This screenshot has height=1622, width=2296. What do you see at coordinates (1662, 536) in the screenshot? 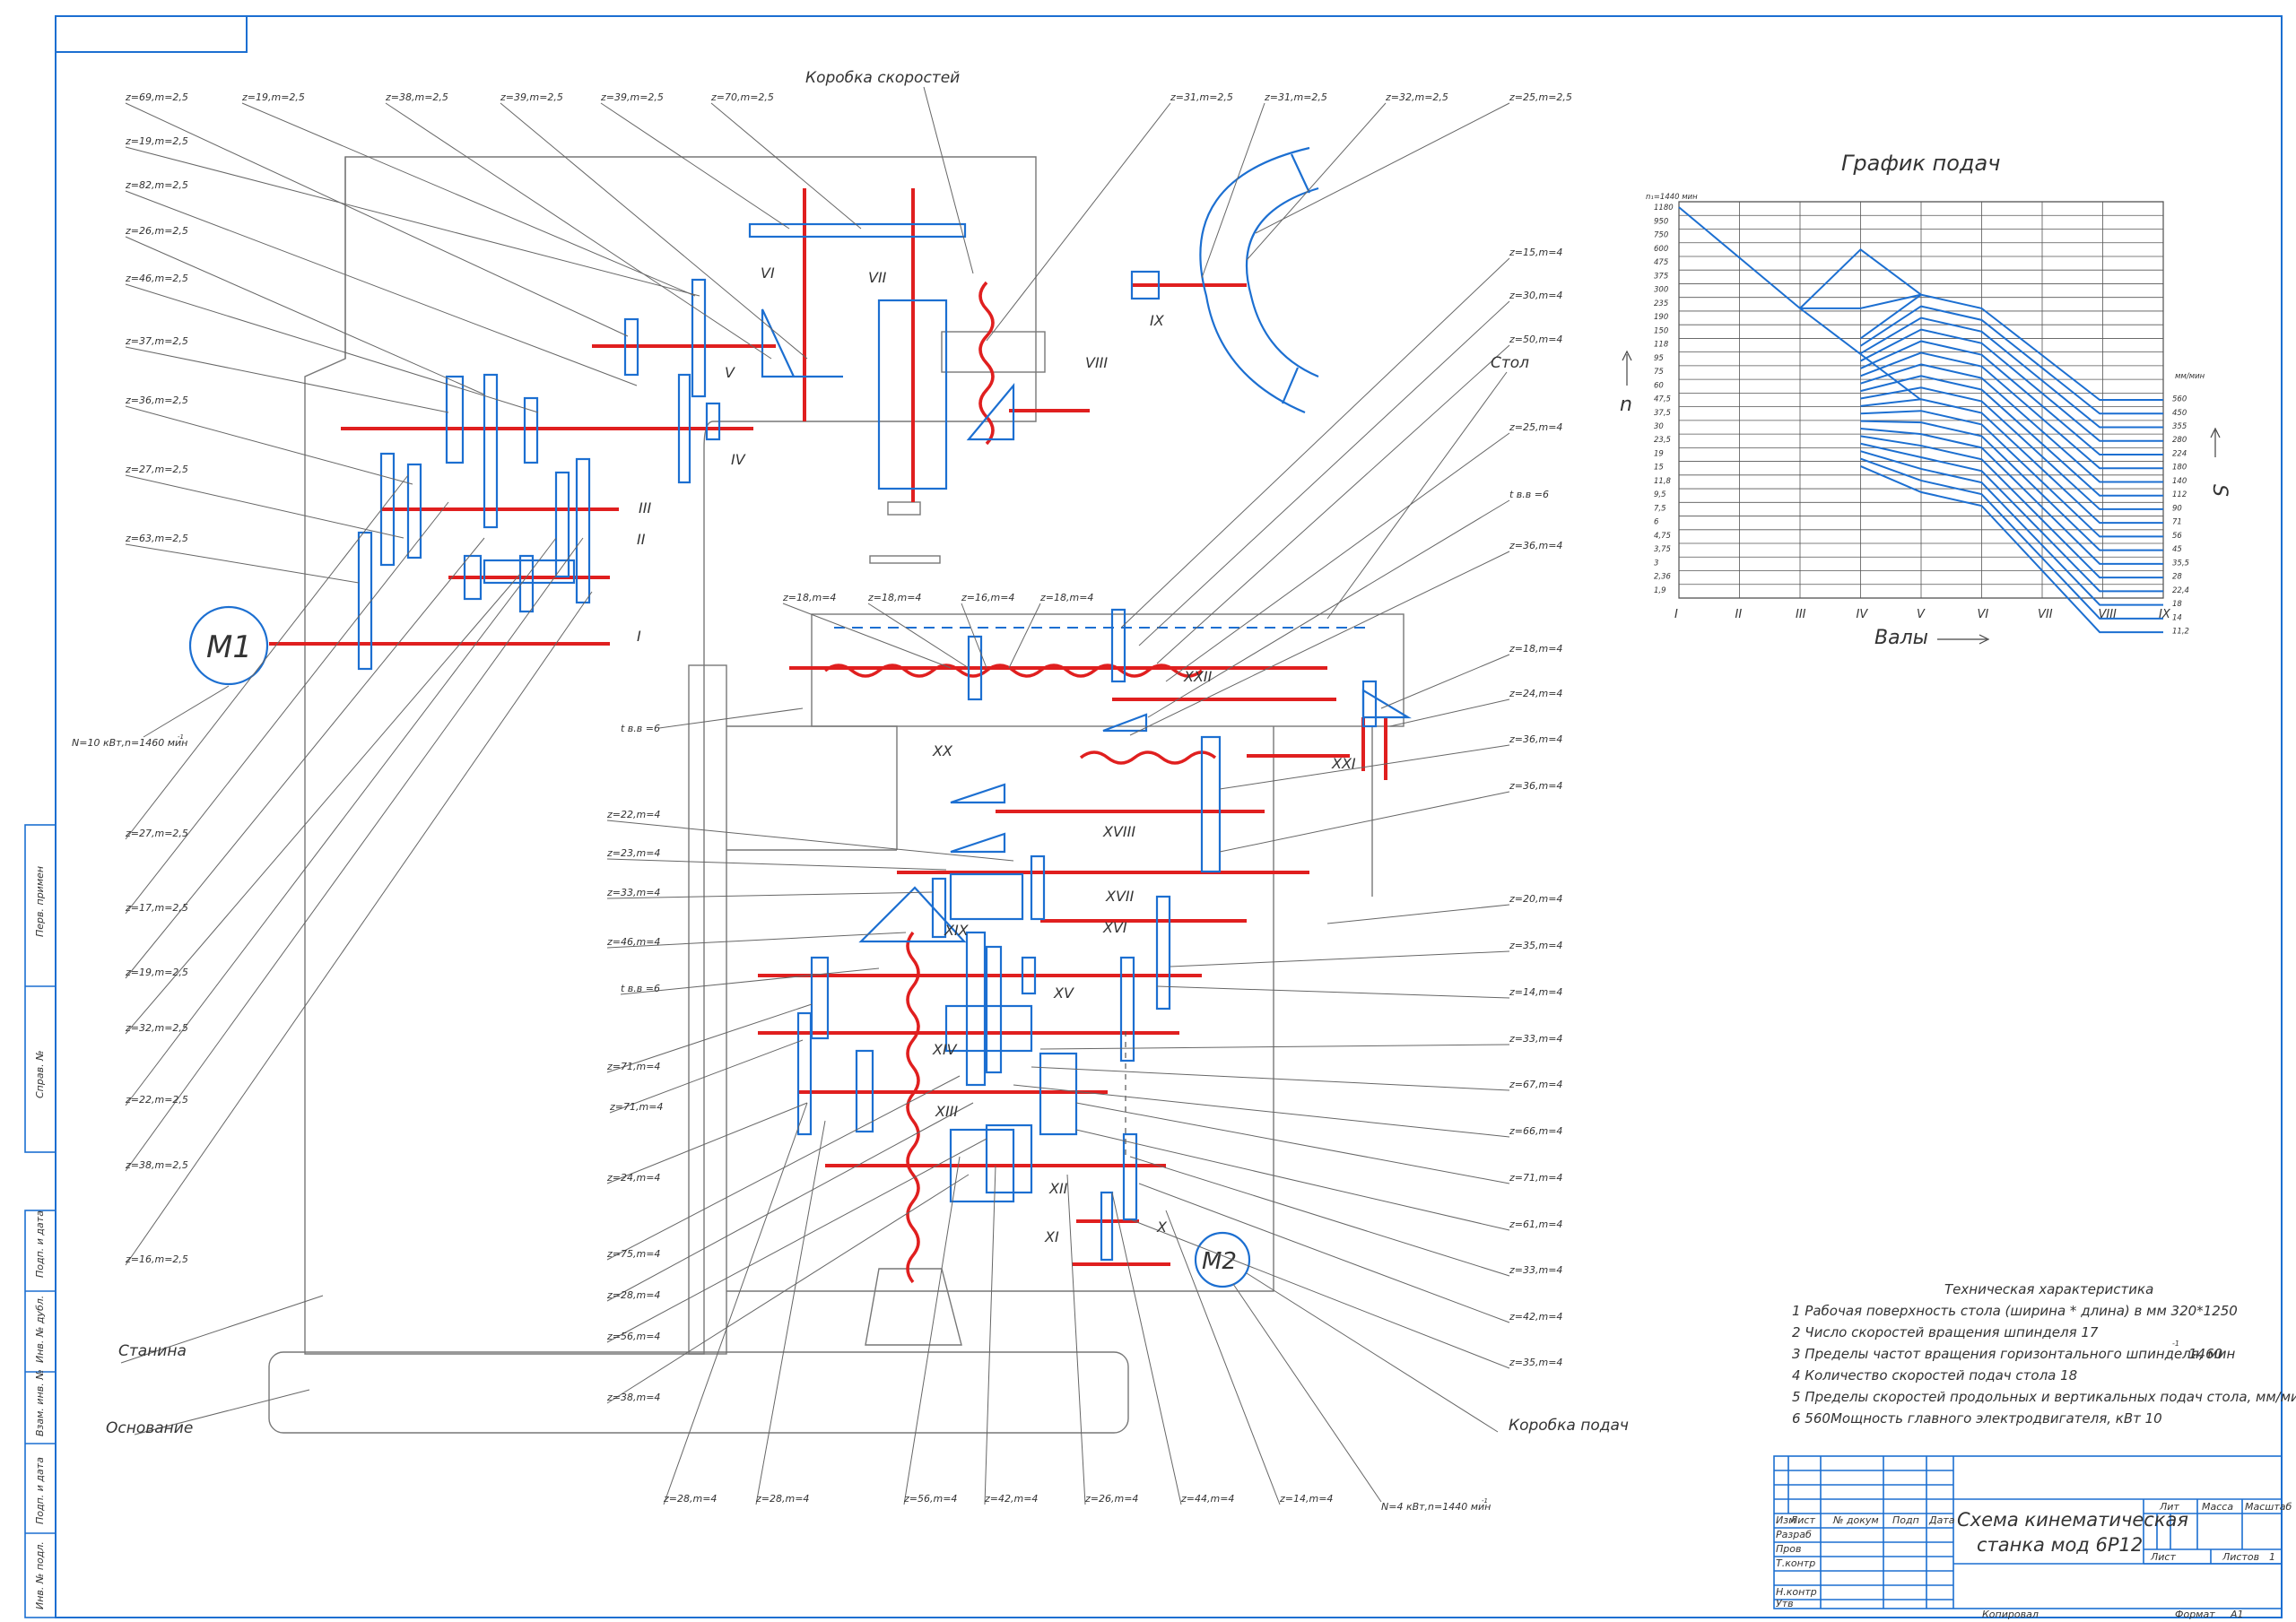
I see `graph-n-tick-24: 4,75` at bounding box center [1662, 536].